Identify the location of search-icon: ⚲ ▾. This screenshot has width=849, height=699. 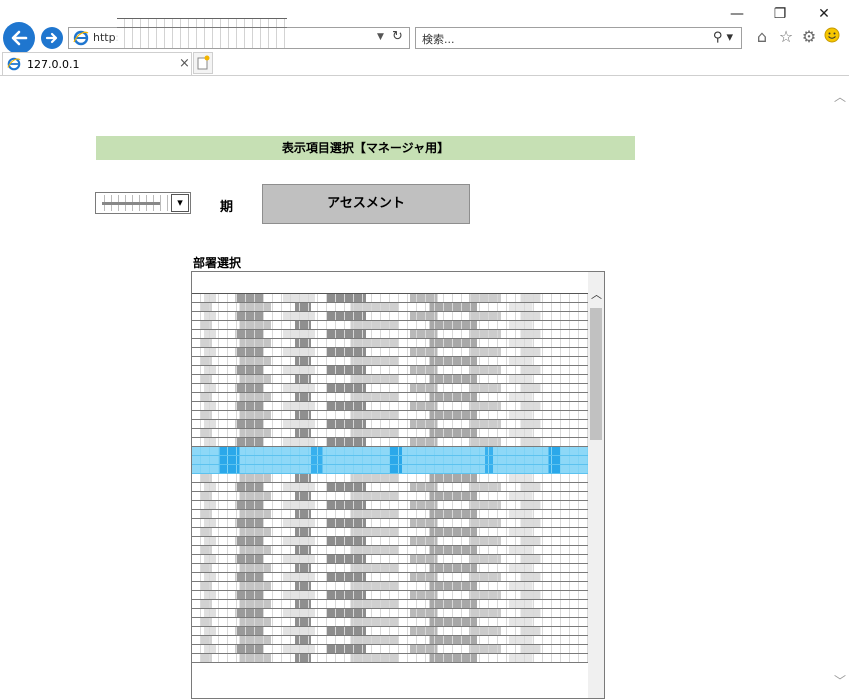
(723, 37).